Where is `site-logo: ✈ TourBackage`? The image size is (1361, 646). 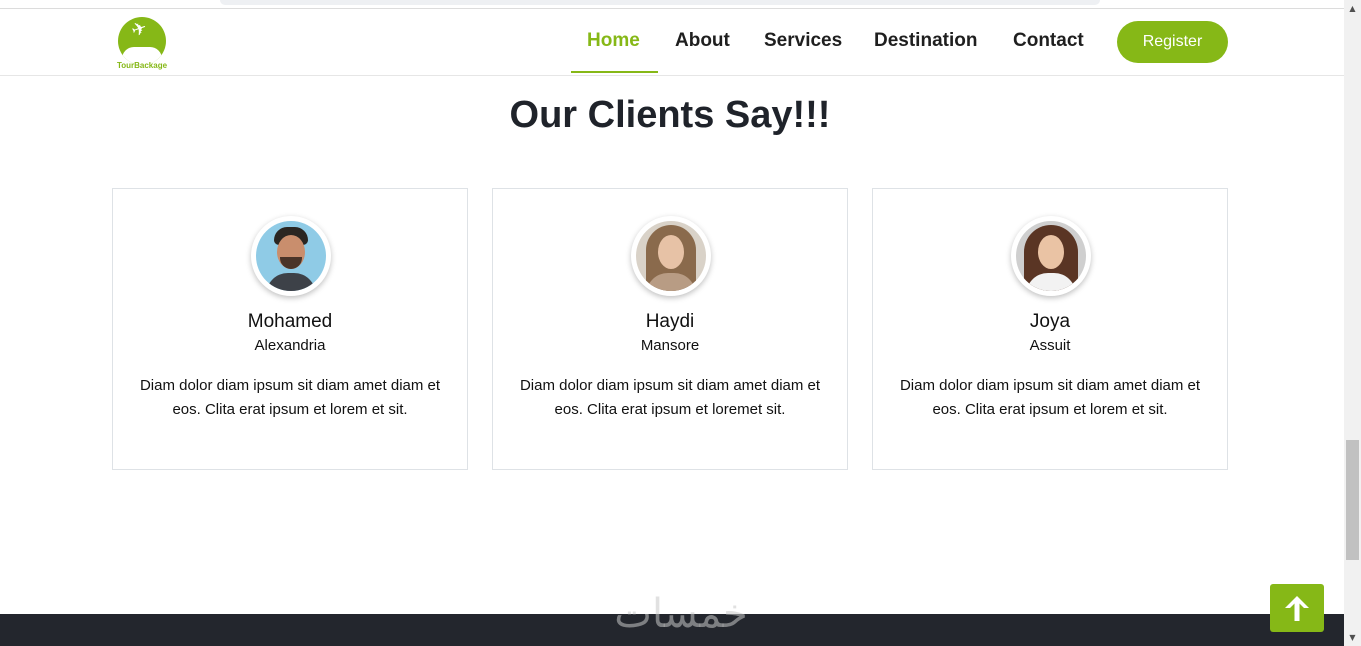 site-logo: ✈ TourBackage is located at coordinates (142, 45).